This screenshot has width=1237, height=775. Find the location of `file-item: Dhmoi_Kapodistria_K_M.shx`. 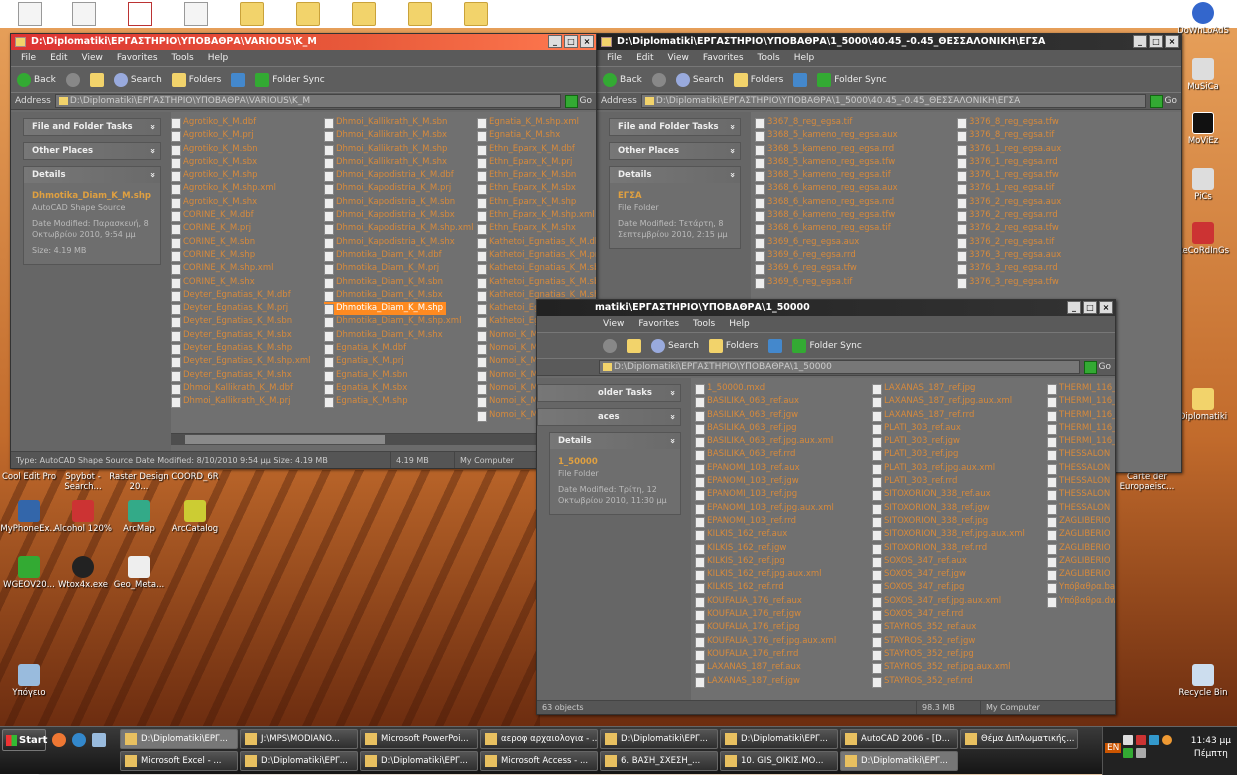

file-item: Dhmoi_Kapodistria_K_M.shx is located at coordinates (399, 242).